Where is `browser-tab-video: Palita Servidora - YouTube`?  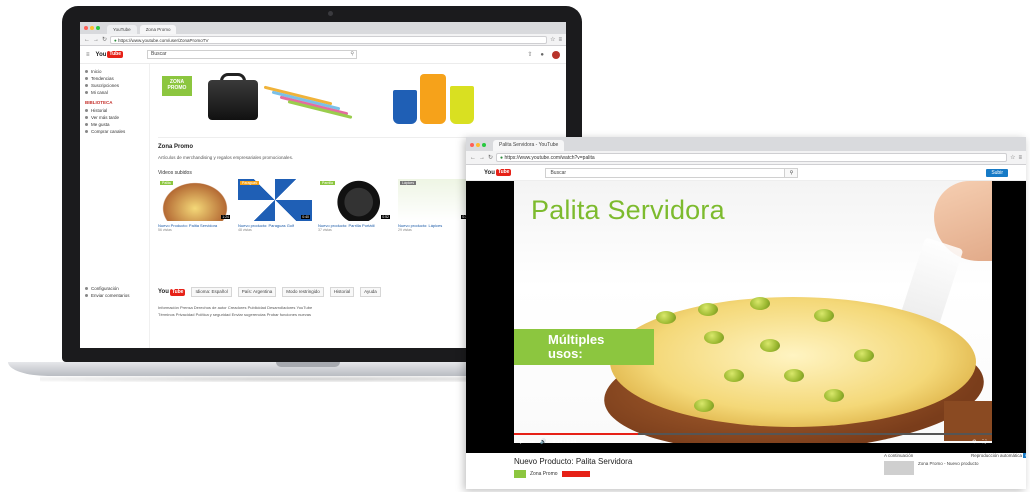 browser-tab-video: Palita Servidora - YouTube is located at coordinates (529, 145).